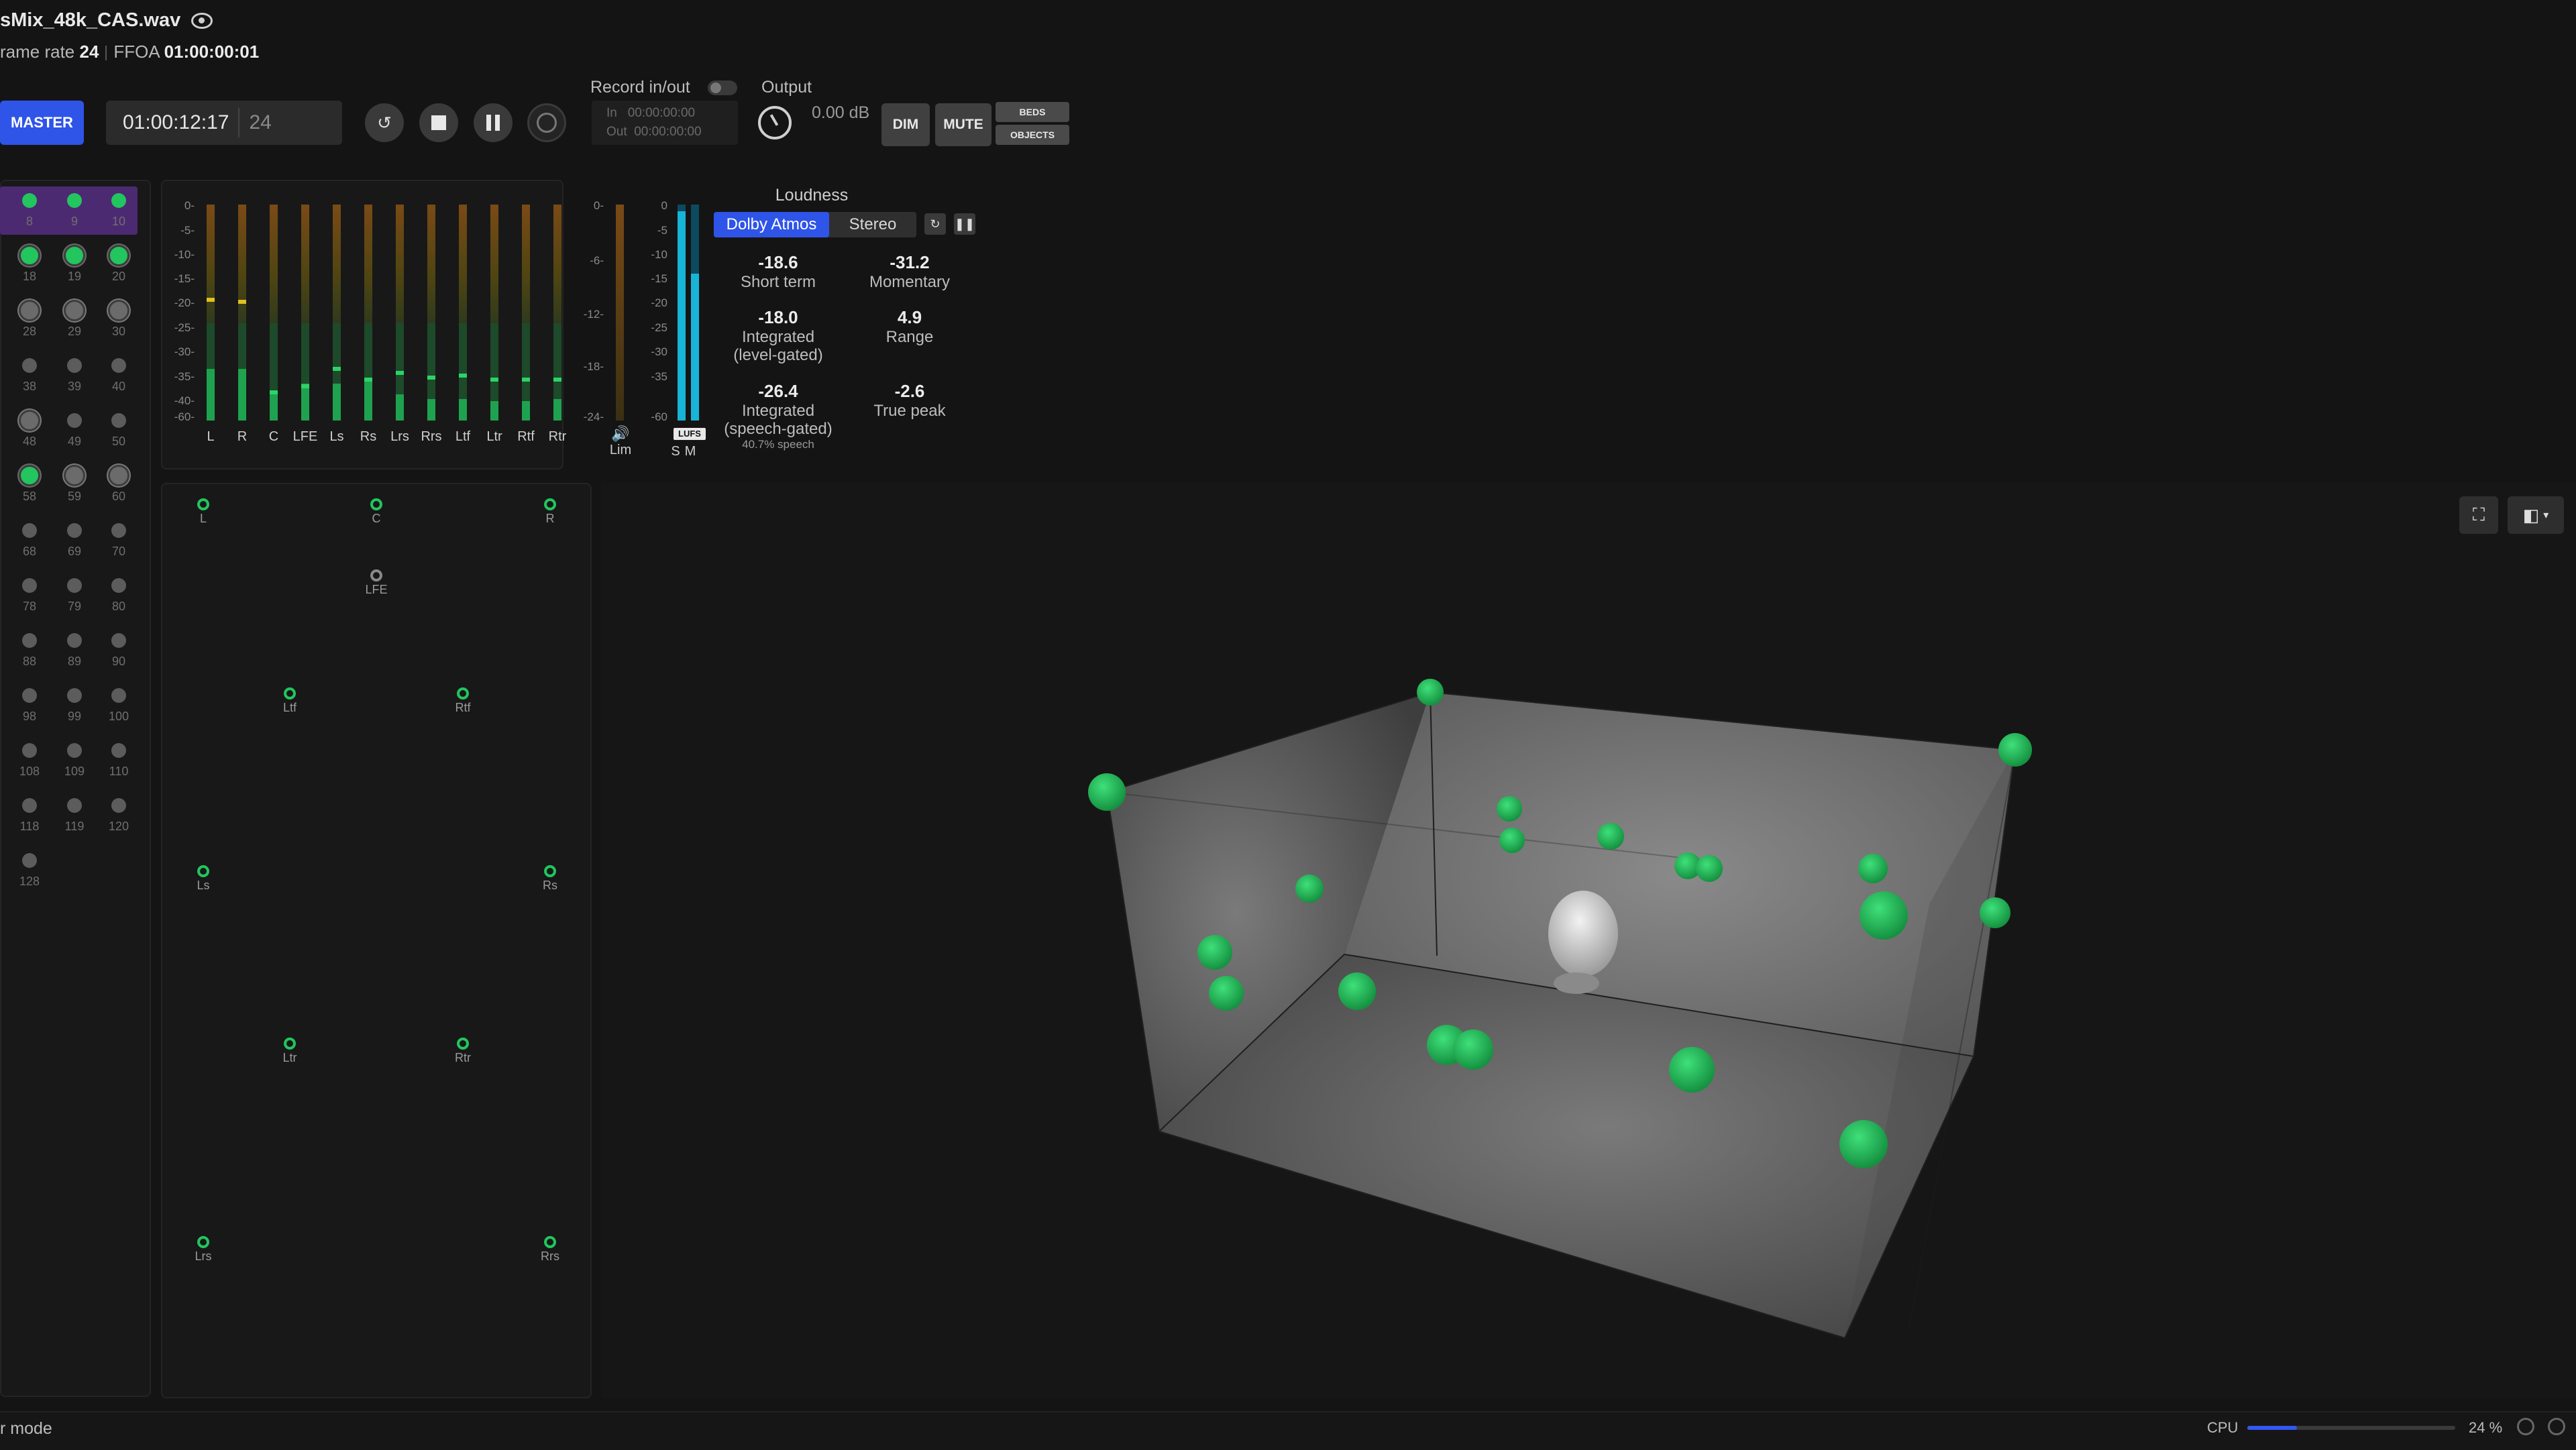 This screenshot has height=1450, width=2576. I want to click on speaker-rtf, so click(463, 693).